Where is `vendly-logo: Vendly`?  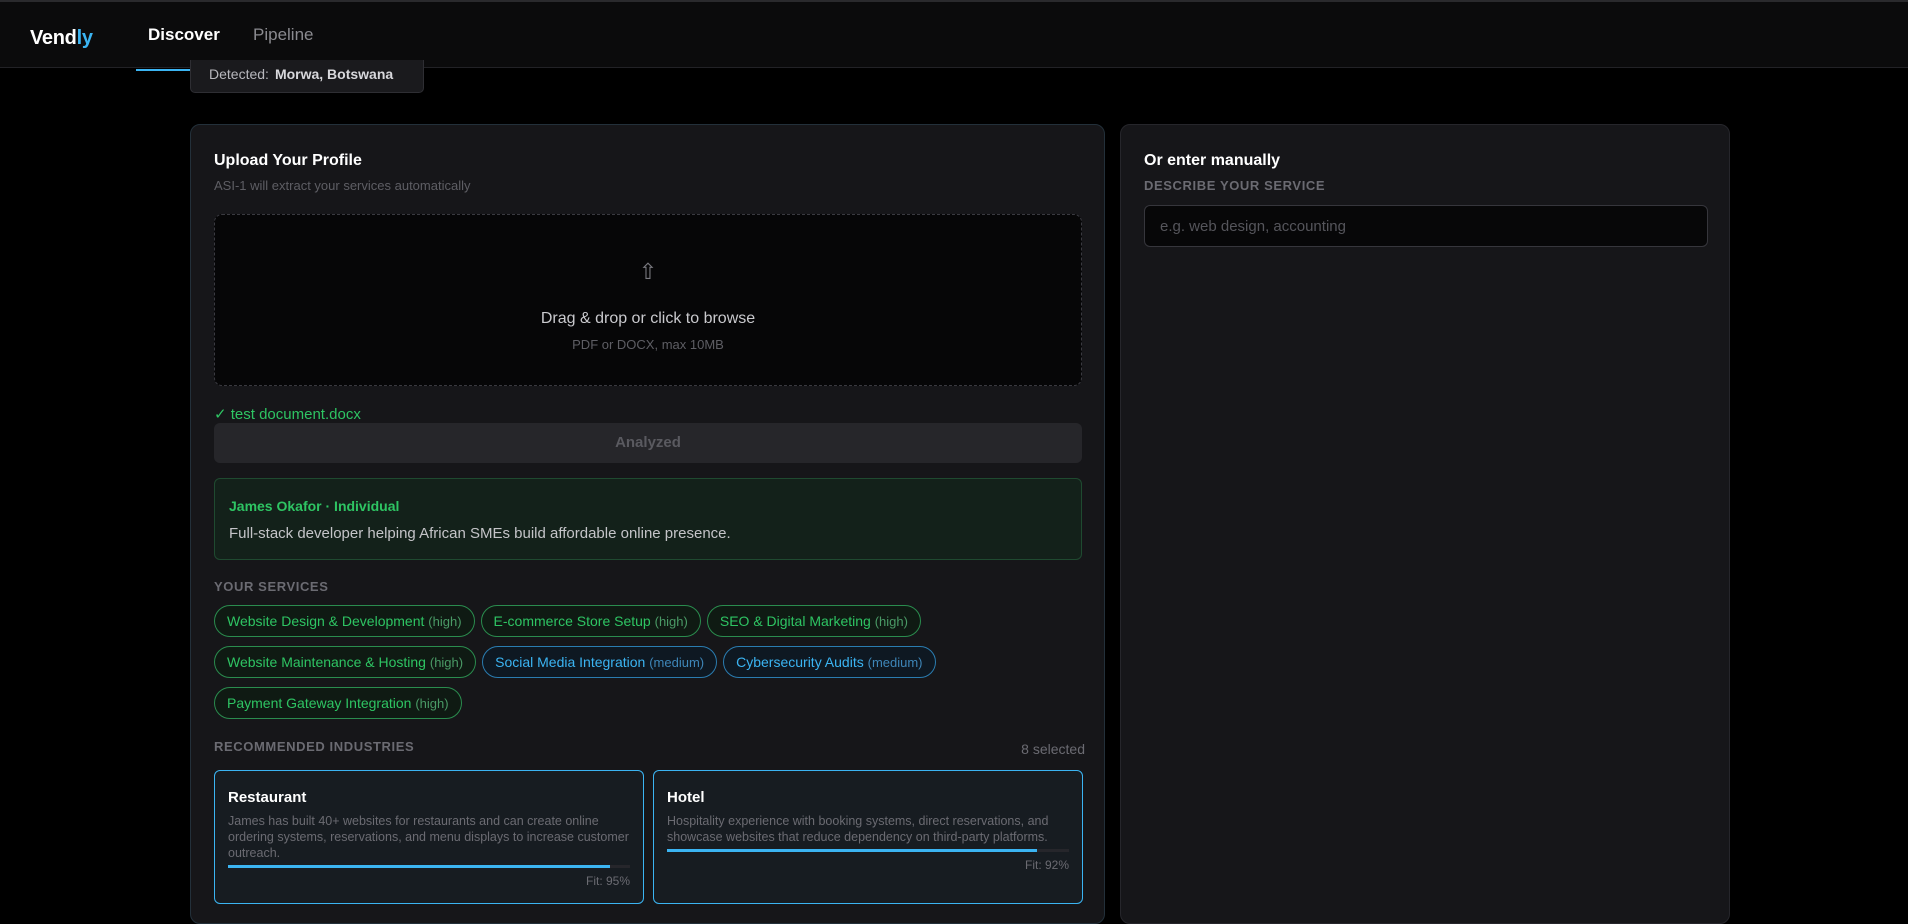 vendly-logo: Vendly is located at coordinates (61, 38).